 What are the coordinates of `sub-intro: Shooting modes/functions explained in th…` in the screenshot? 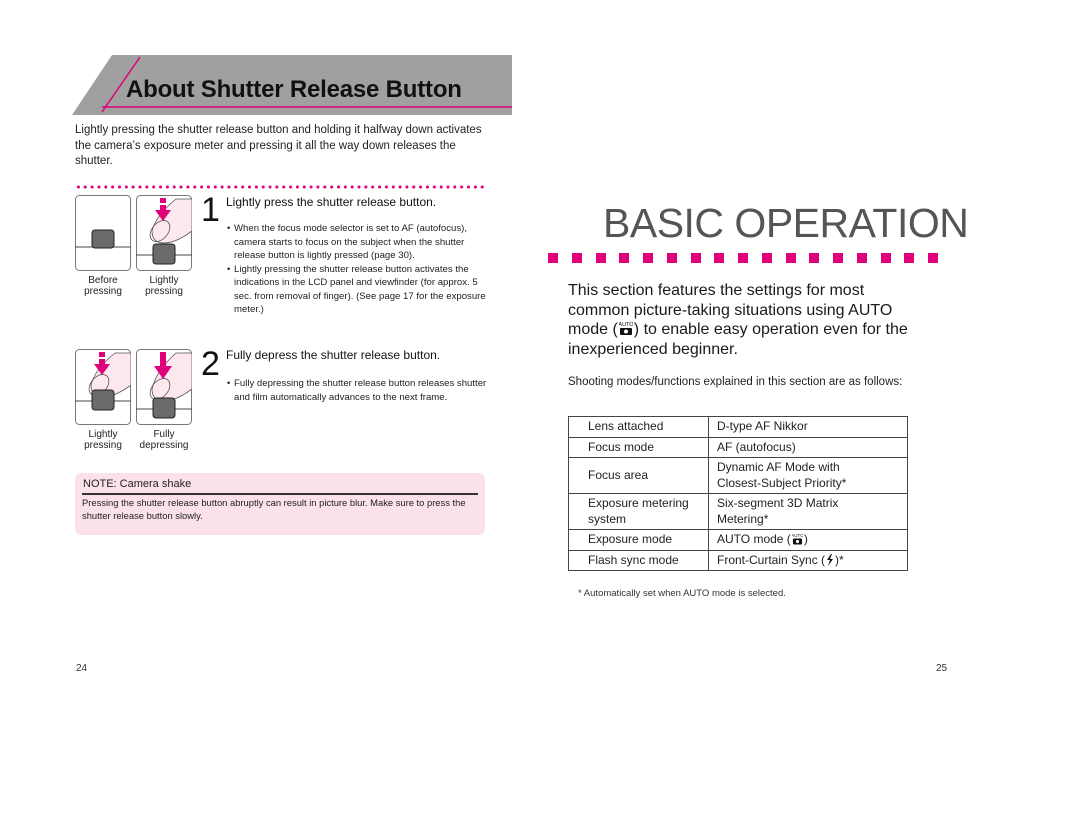 It's located at (735, 382).